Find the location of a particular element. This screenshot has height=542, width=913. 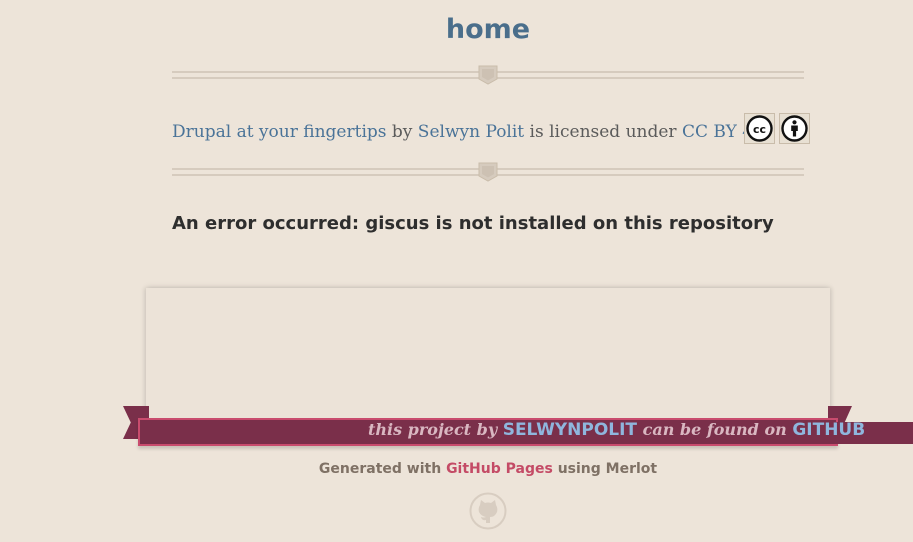

generated-prefix: Generated with is located at coordinates (380, 469).